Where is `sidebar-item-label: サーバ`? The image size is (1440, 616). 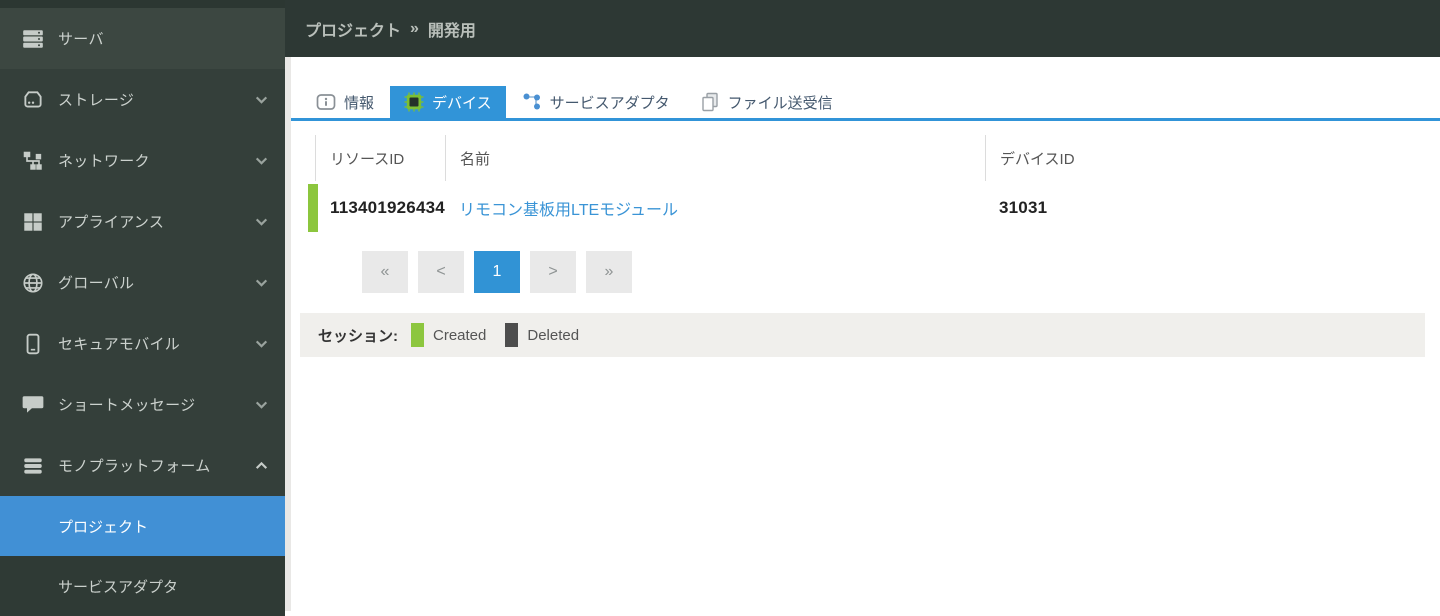 sidebar-item-label: サーバ is located at coordinates (81, 39).